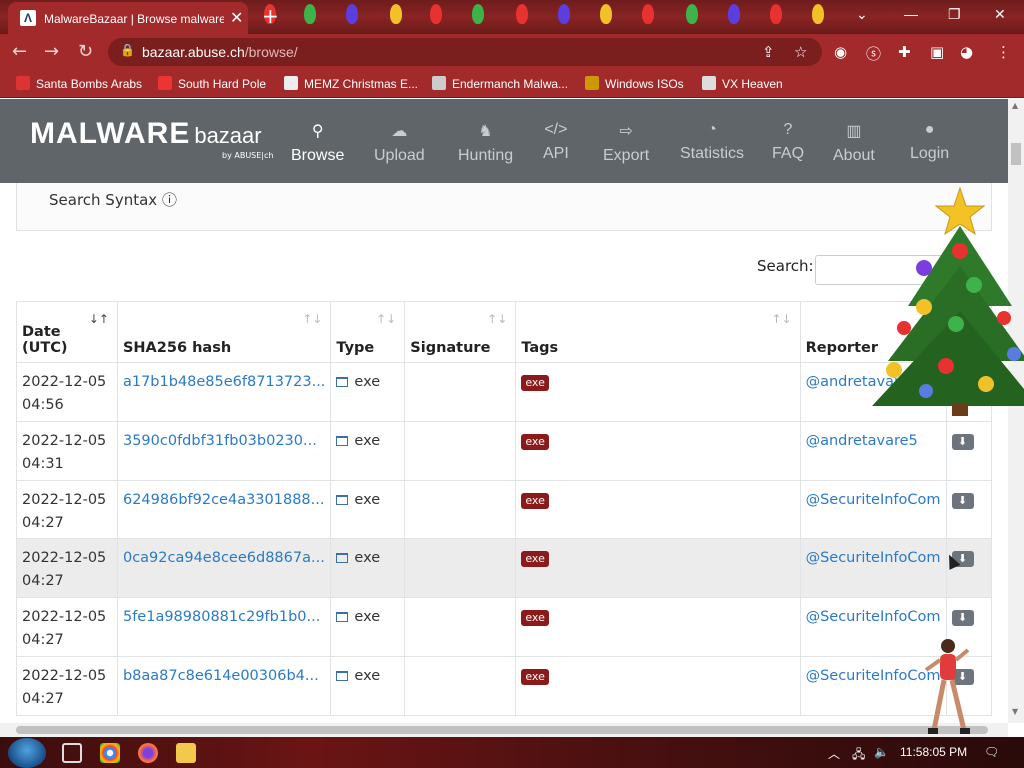 The image size is (1024, 768). Describe the element at coordinates (1015, 711) in the screenshot. I see `scroll-down-icon: ▼` at that location.